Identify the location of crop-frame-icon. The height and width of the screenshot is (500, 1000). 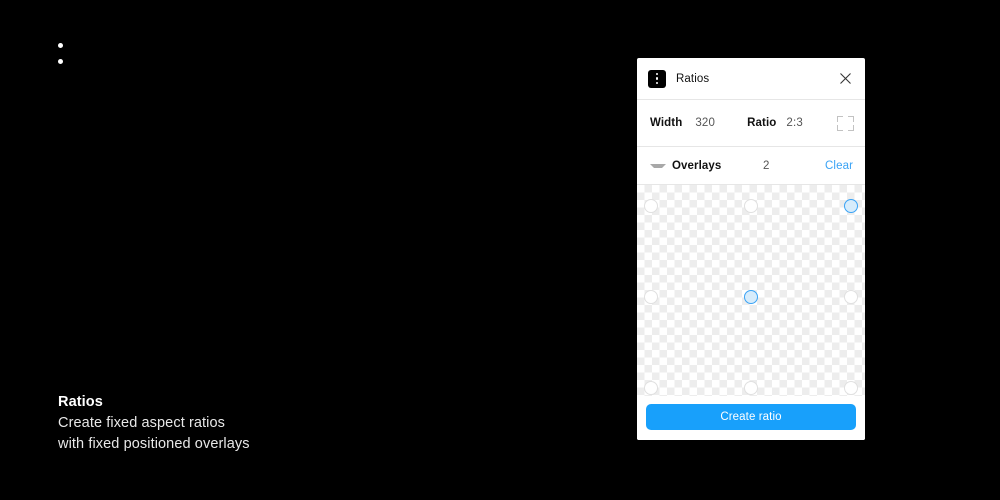
(845, 123).